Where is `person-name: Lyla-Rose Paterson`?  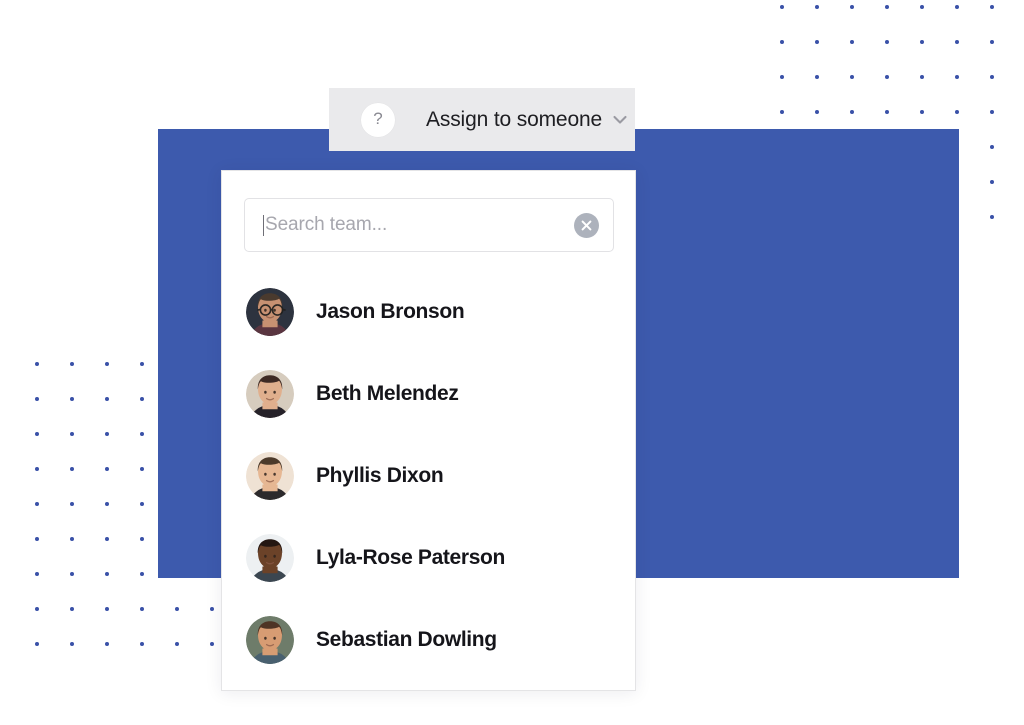 person-name: Lyla-Rose Paterson is located at coordinates (410, 557).